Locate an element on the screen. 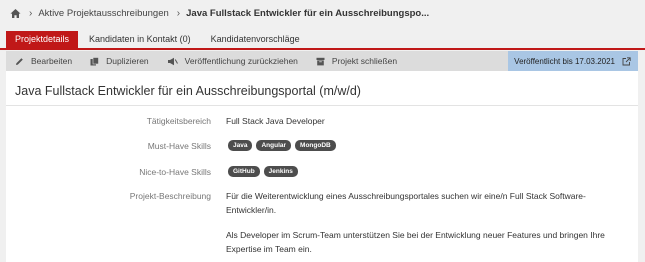 The image size is (645, 262). close-project-label: Projekt schließen is located at coordinates (364, 61).